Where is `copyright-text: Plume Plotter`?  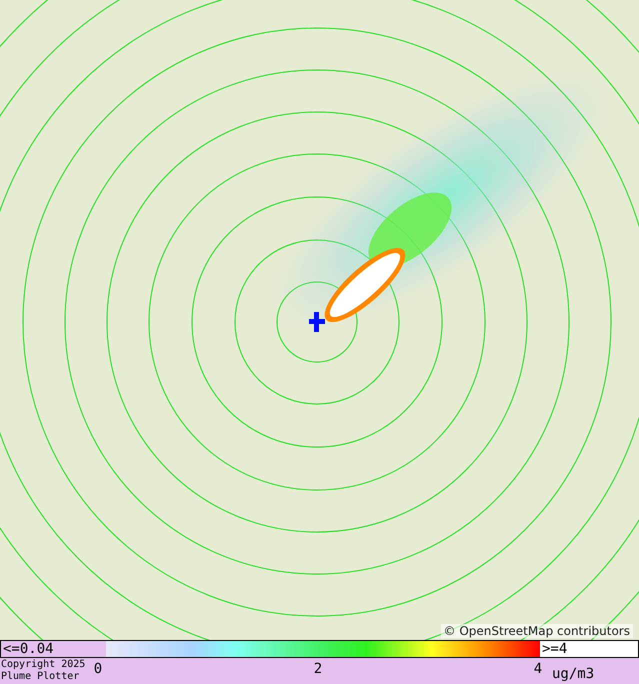
copyright-text: Plume Plotter is located at coordinates (40, 677).